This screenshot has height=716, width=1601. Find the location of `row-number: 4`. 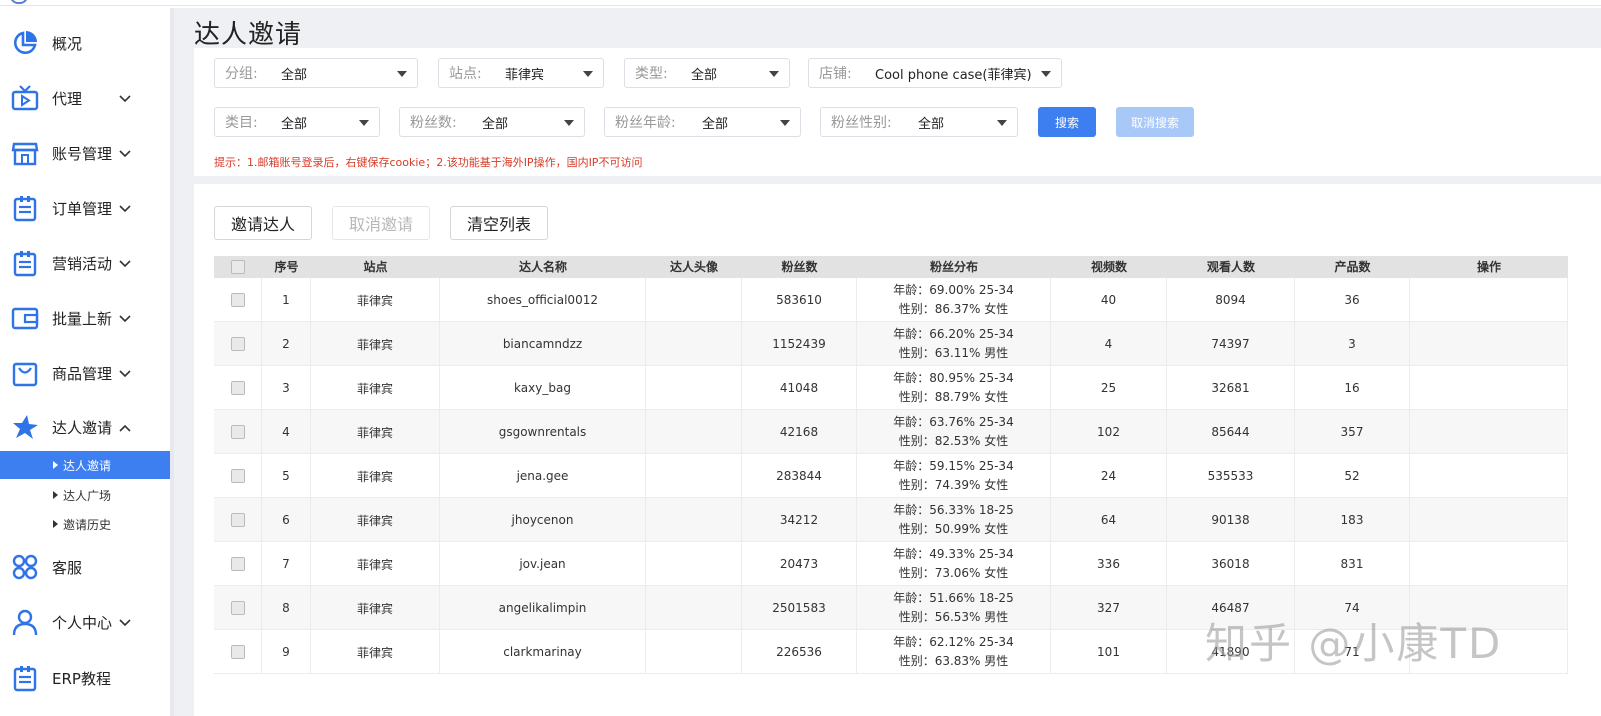

row-number: 4 is located at coordinates (286, 432).